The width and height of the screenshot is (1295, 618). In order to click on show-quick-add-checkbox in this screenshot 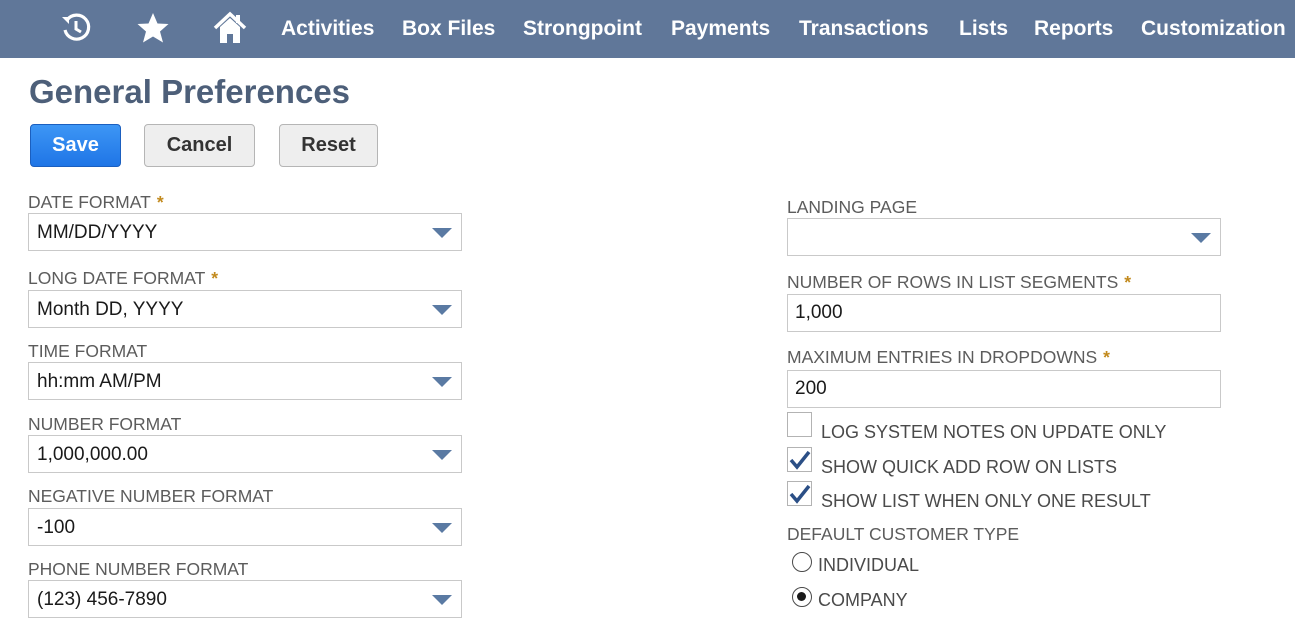, I will do `click(799, 459)`.